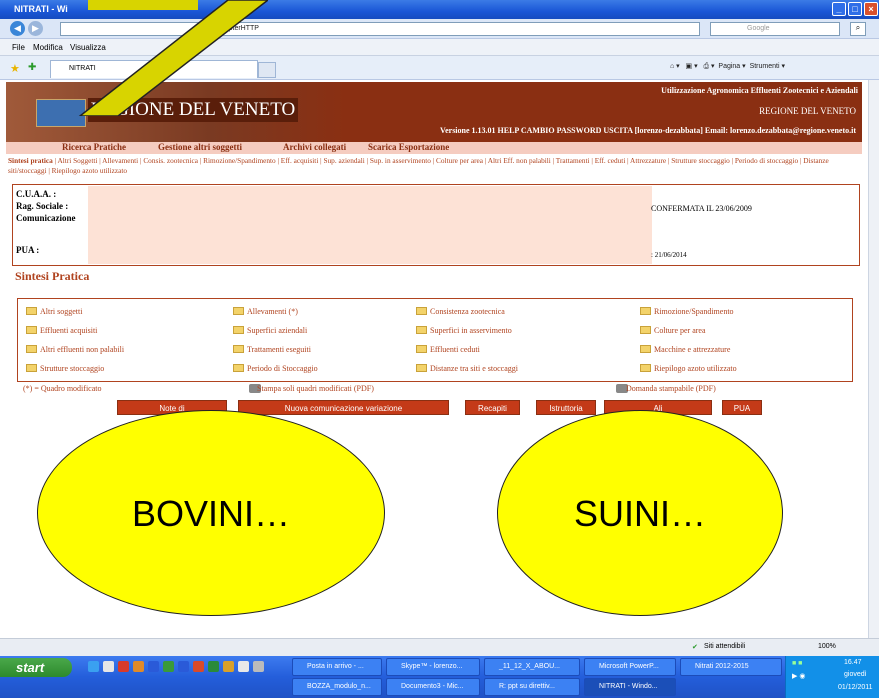 This screenshot has width=879, height=698. What do you see at coordinates (742, 407) in the screenshot?
I see `pua-button: PUA` at bounding box center [742, 407].